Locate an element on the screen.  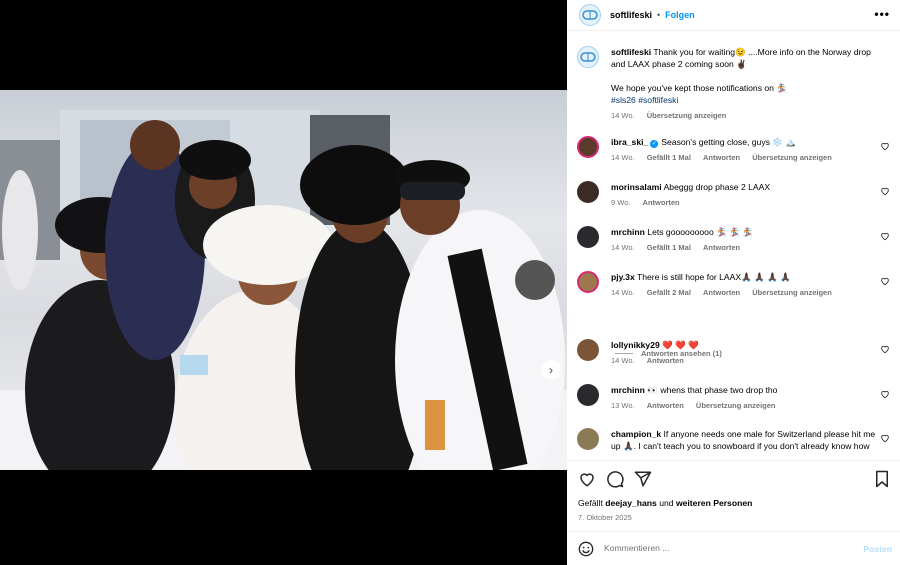
like-button is located at coordinates (587, 481).